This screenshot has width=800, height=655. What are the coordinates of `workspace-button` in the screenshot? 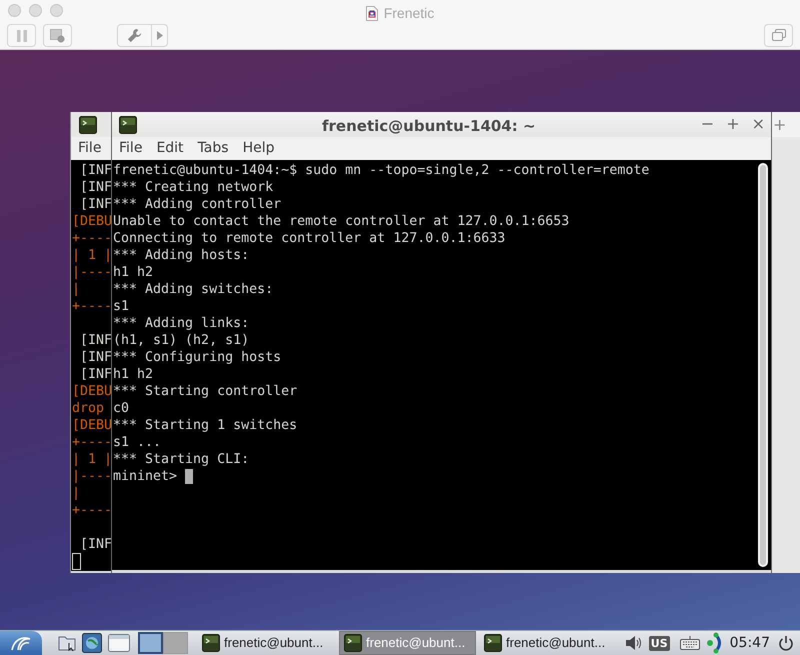 It's located at (150, 643).